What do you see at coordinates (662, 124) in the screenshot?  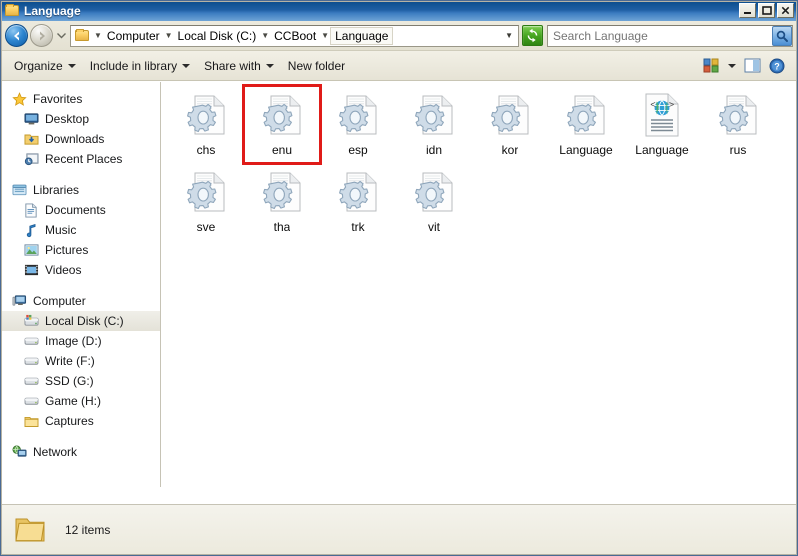 I see `file-item: < > Language` at bounding box center [662, 124].